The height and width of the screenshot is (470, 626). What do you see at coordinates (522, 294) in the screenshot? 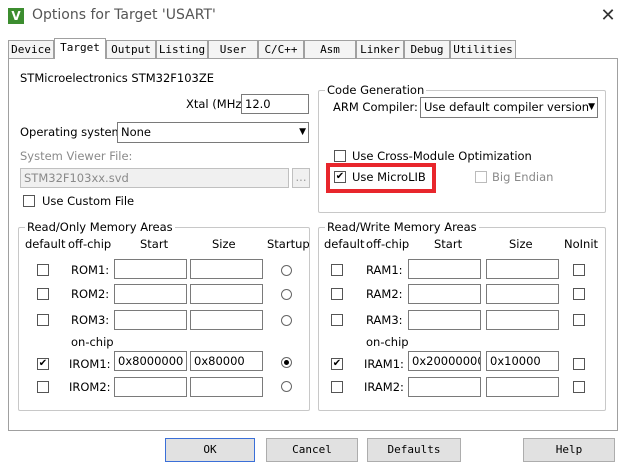
I see `ram2-size-input` at bounding box center [522, 294].